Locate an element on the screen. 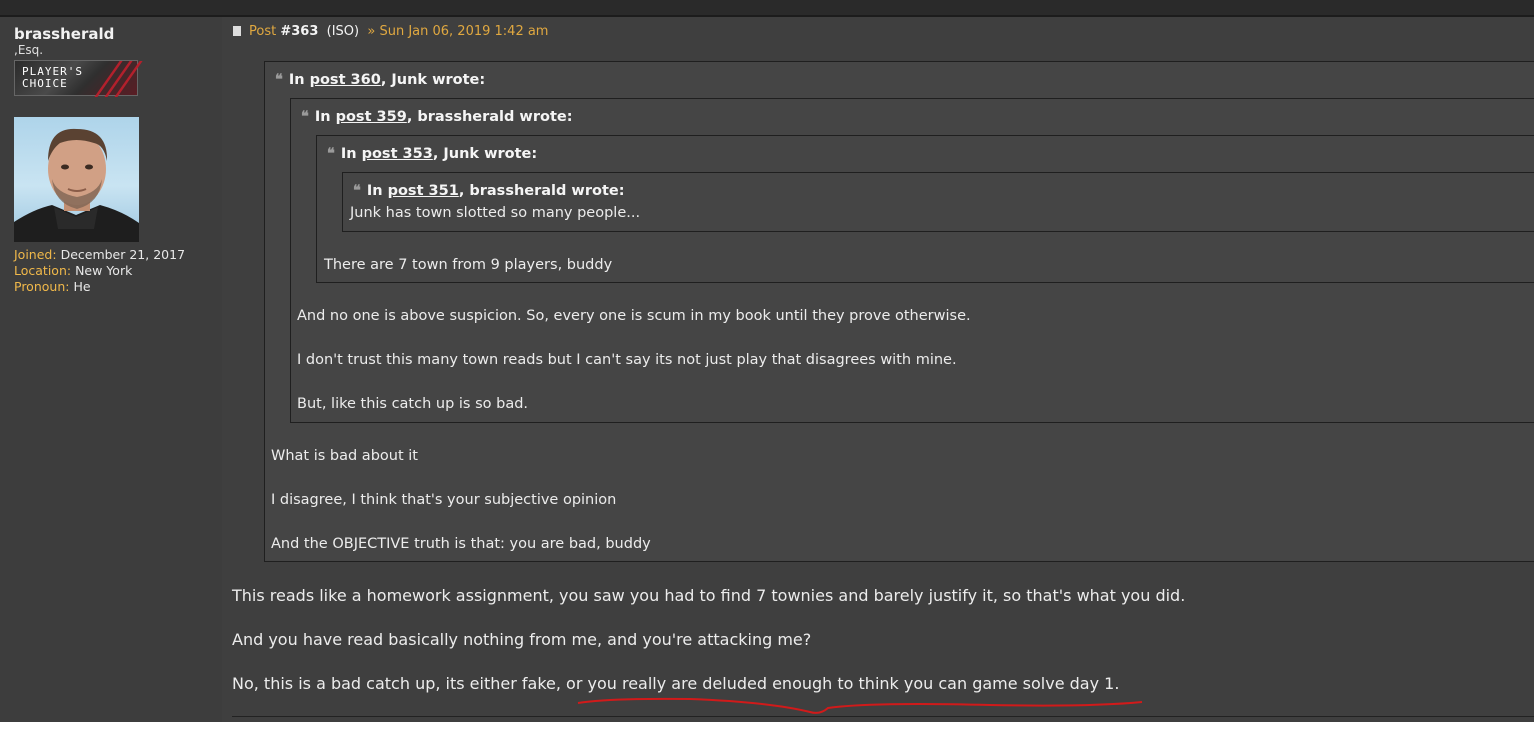 The height and width of the screenshot is (734, 1534). post-353-link: post 353 is located at coordinates (397, 154).